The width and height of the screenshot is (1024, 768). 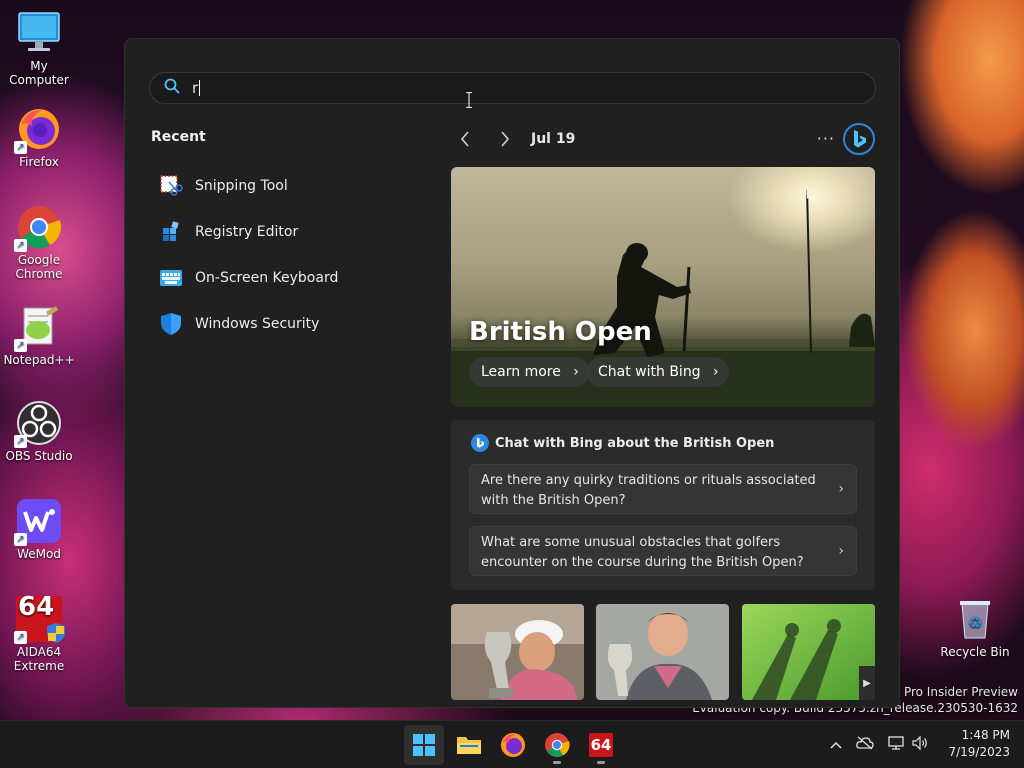 I want to click on recent-item-label: Snipping Tool, so click(x=241, y=186).